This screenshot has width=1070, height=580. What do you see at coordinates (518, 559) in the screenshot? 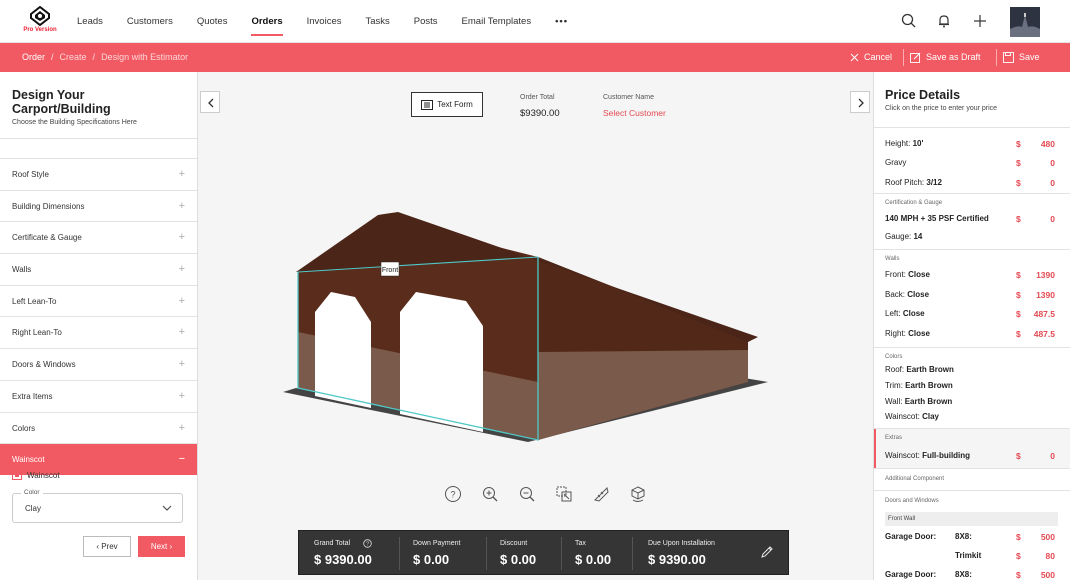
I see `discount-value: $ 0.00` at bounding box center [518, 559].